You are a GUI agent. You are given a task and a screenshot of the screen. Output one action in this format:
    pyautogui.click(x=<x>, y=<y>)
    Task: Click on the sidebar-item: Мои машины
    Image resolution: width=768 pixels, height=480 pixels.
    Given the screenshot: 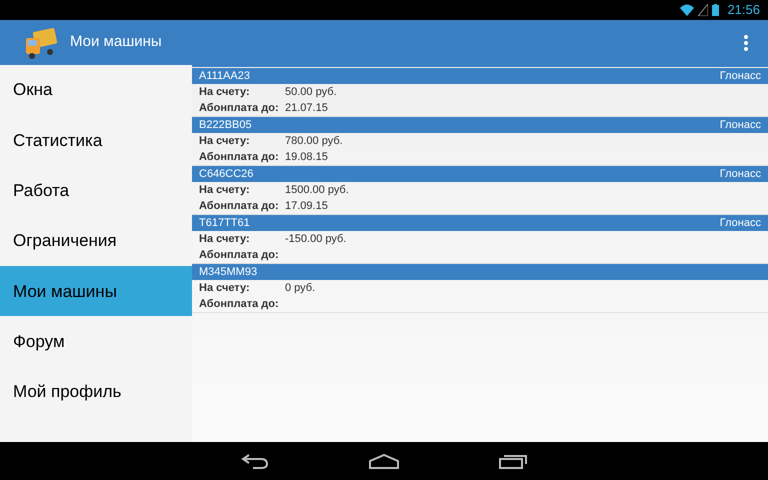 What is the action you would take?
    pyautogui.click(x=96, y=291)
    